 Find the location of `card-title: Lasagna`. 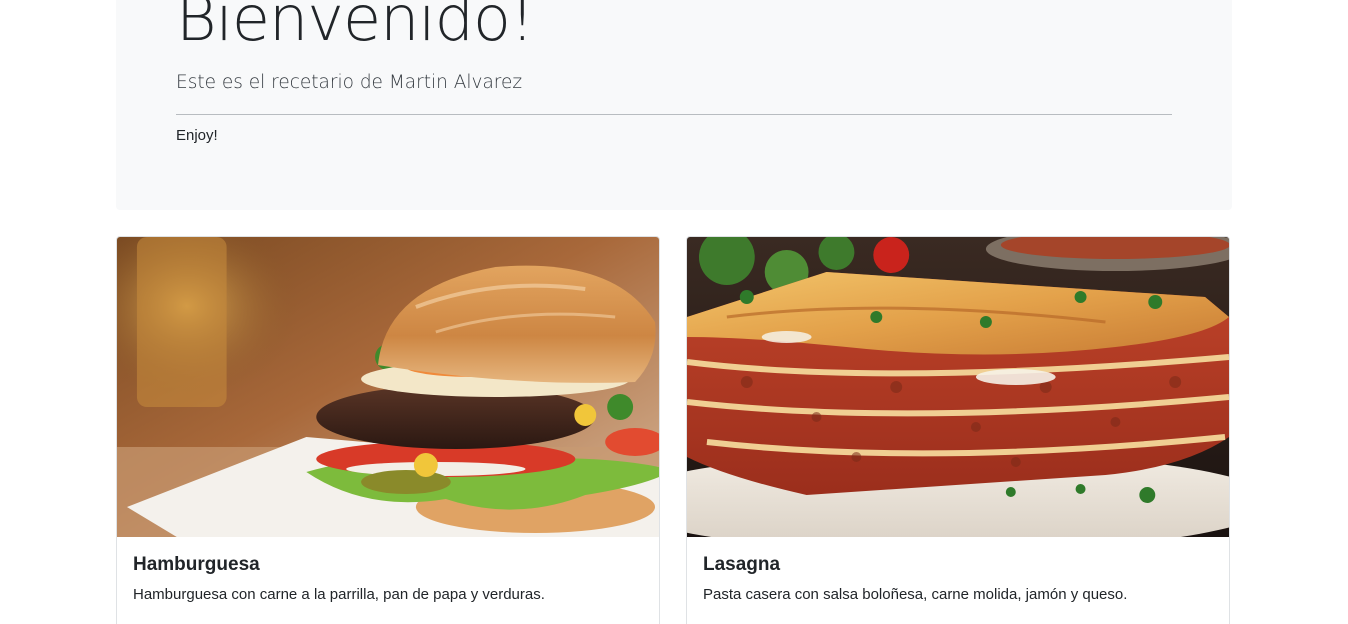

card-title: Lasagna is located at coordinates (742, 564).